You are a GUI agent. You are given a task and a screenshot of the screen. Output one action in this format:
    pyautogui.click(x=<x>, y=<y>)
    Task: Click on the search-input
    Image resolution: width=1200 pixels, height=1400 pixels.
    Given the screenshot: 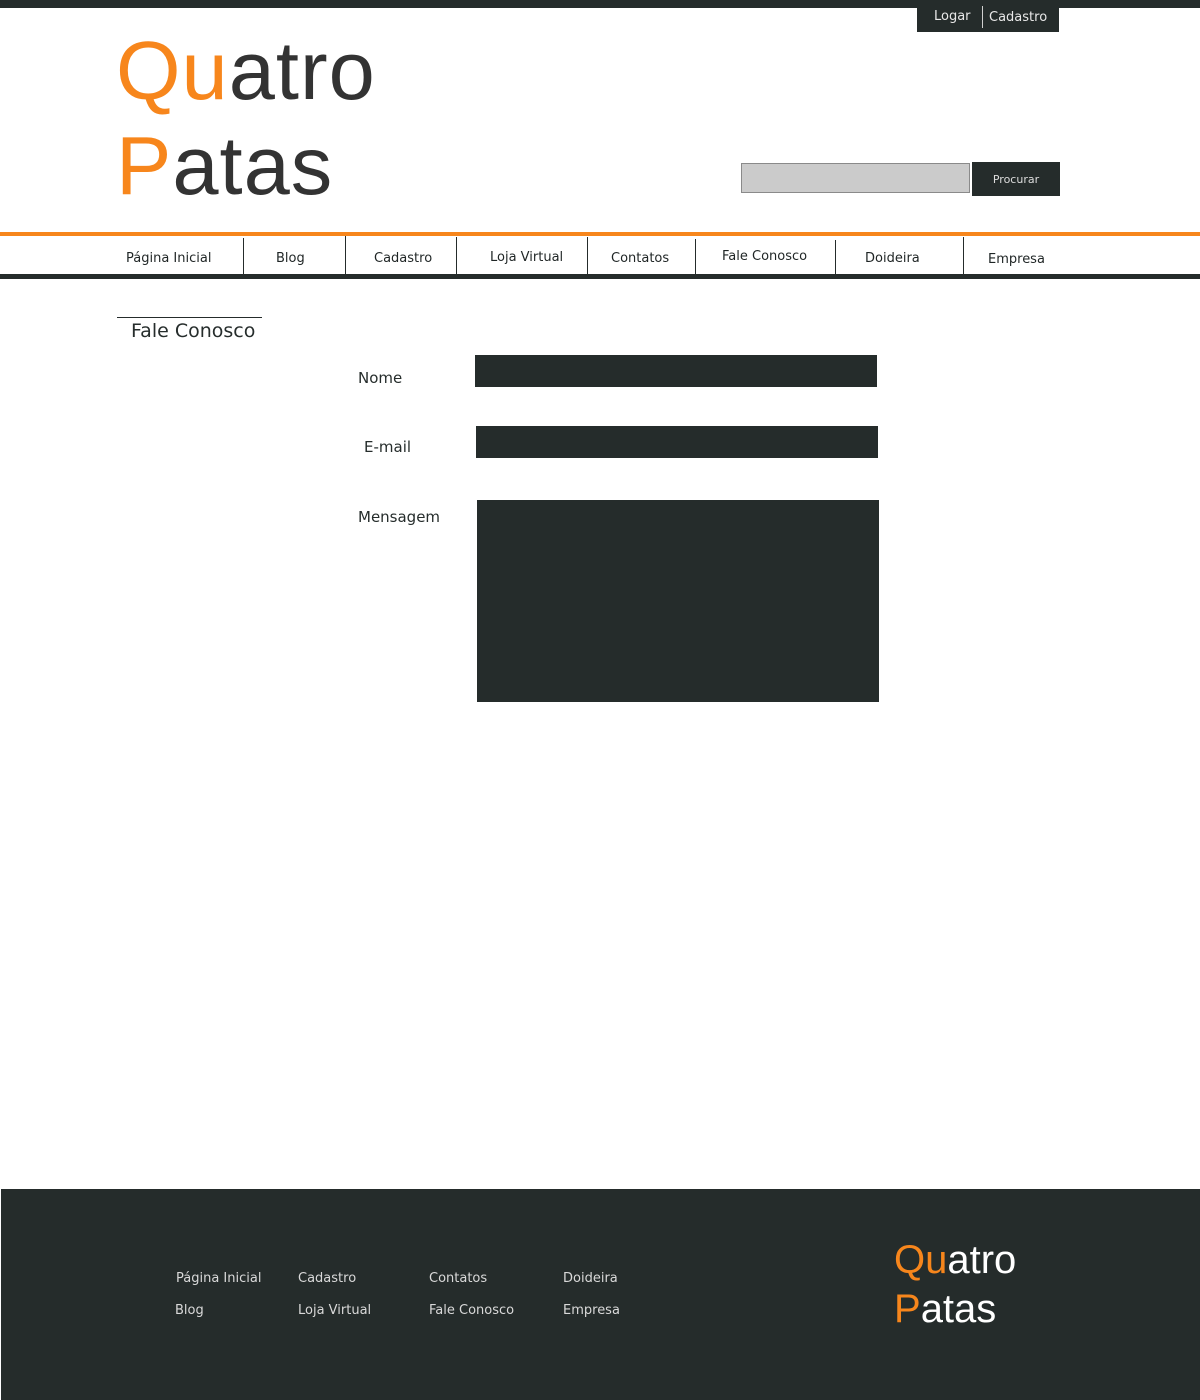 What is the action you would take?
    pyautogui.click(x=855, y=178)
    